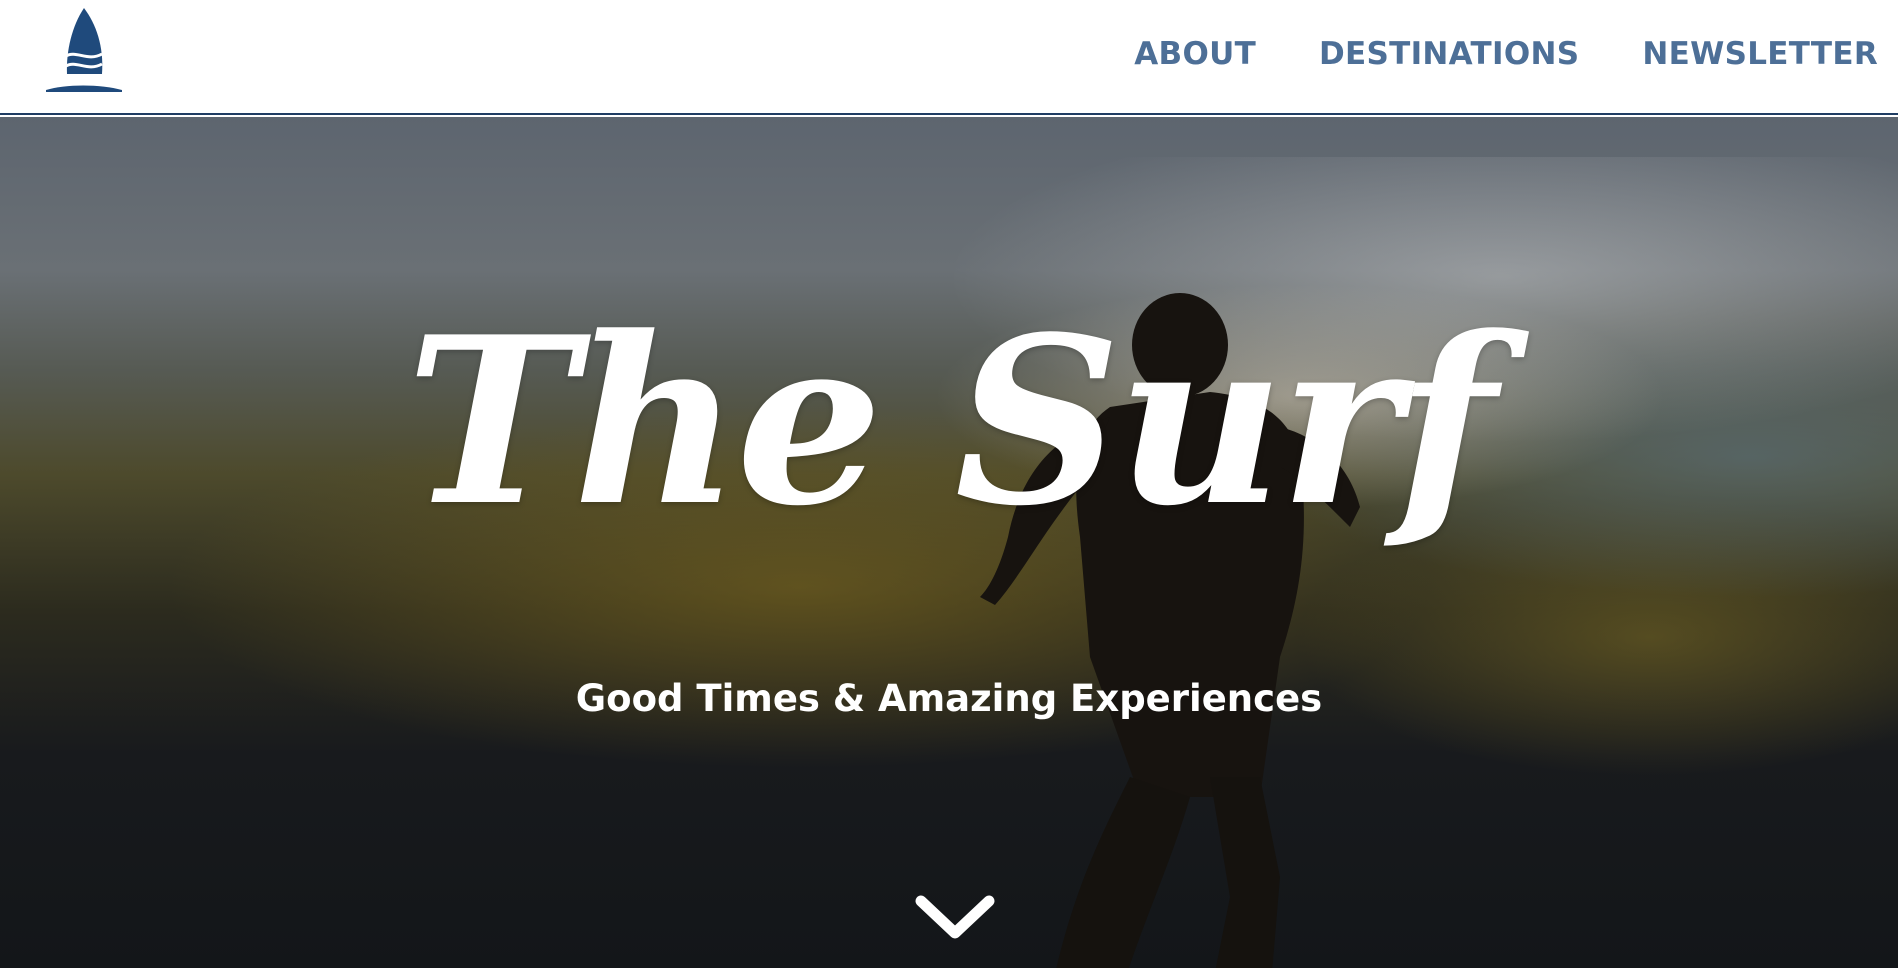  I want to click on sailboat-logo-icon, so click(84, 51).